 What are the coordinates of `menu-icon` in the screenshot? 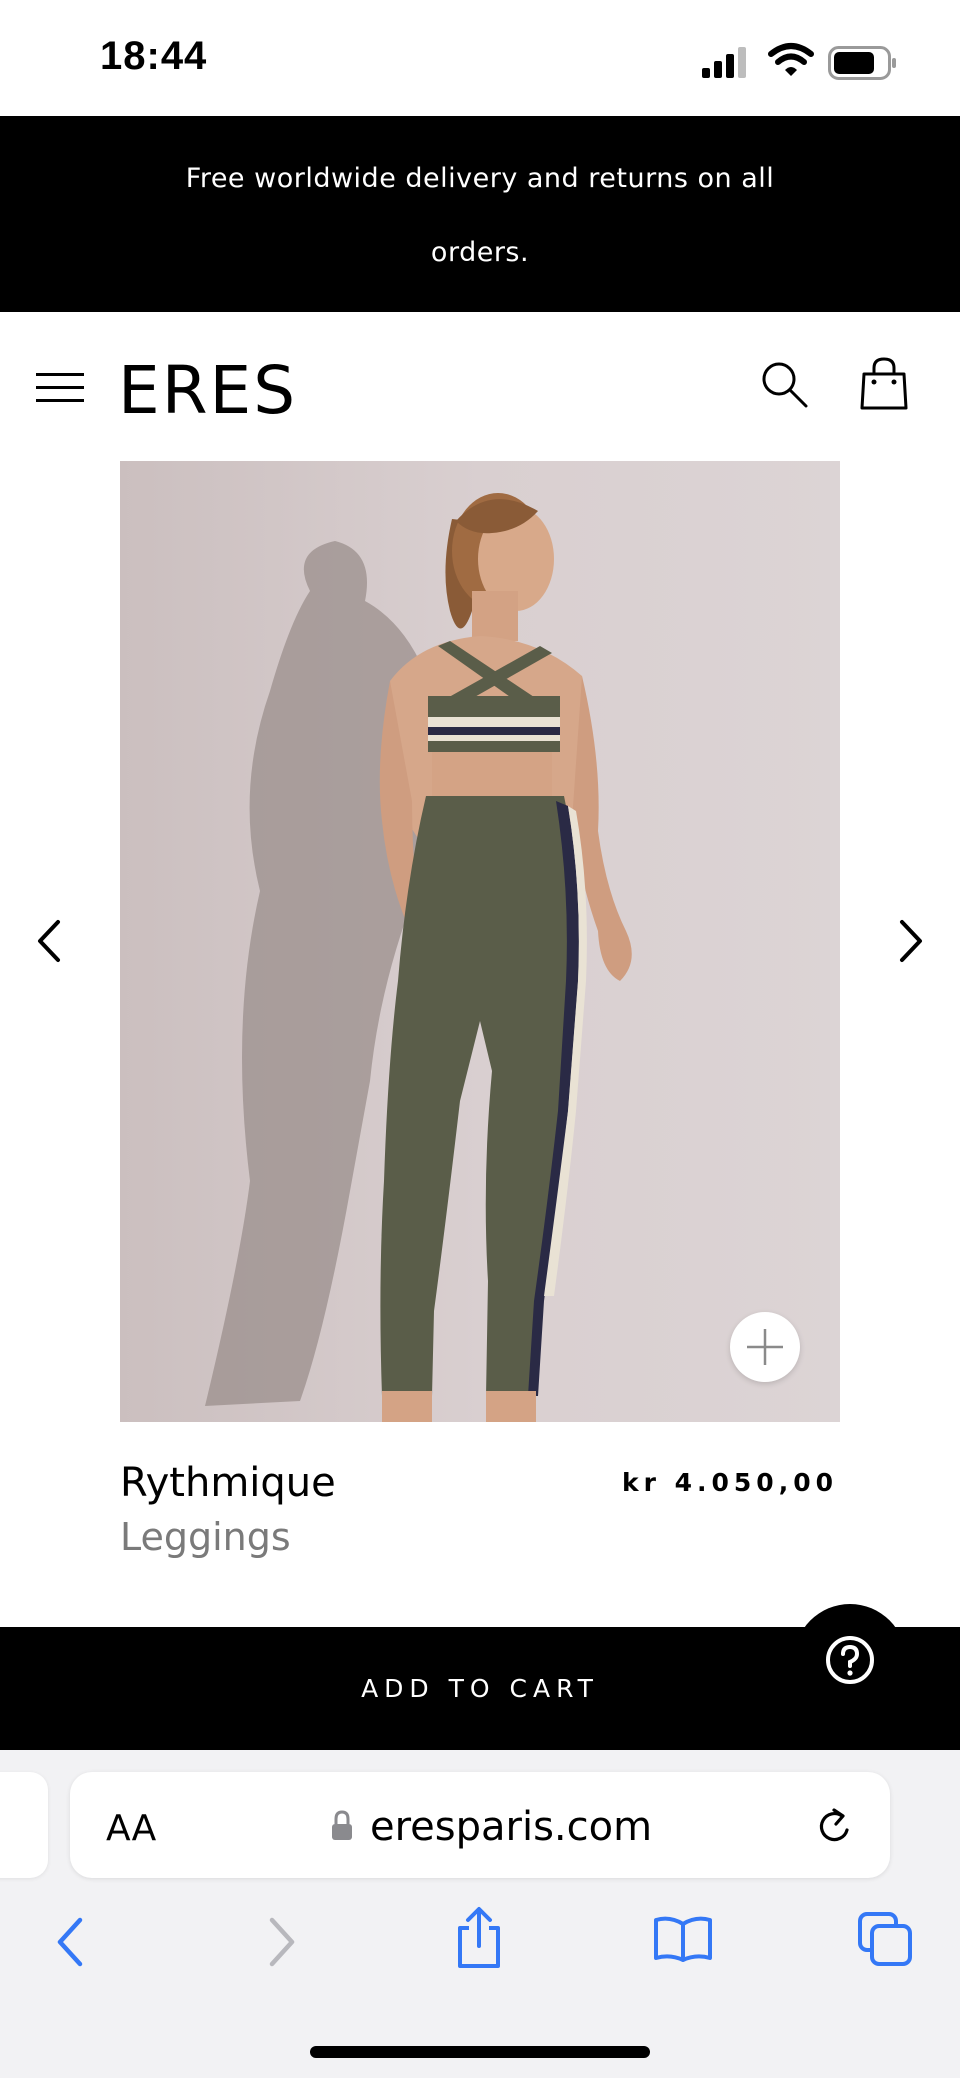 It's located at (60, 390).